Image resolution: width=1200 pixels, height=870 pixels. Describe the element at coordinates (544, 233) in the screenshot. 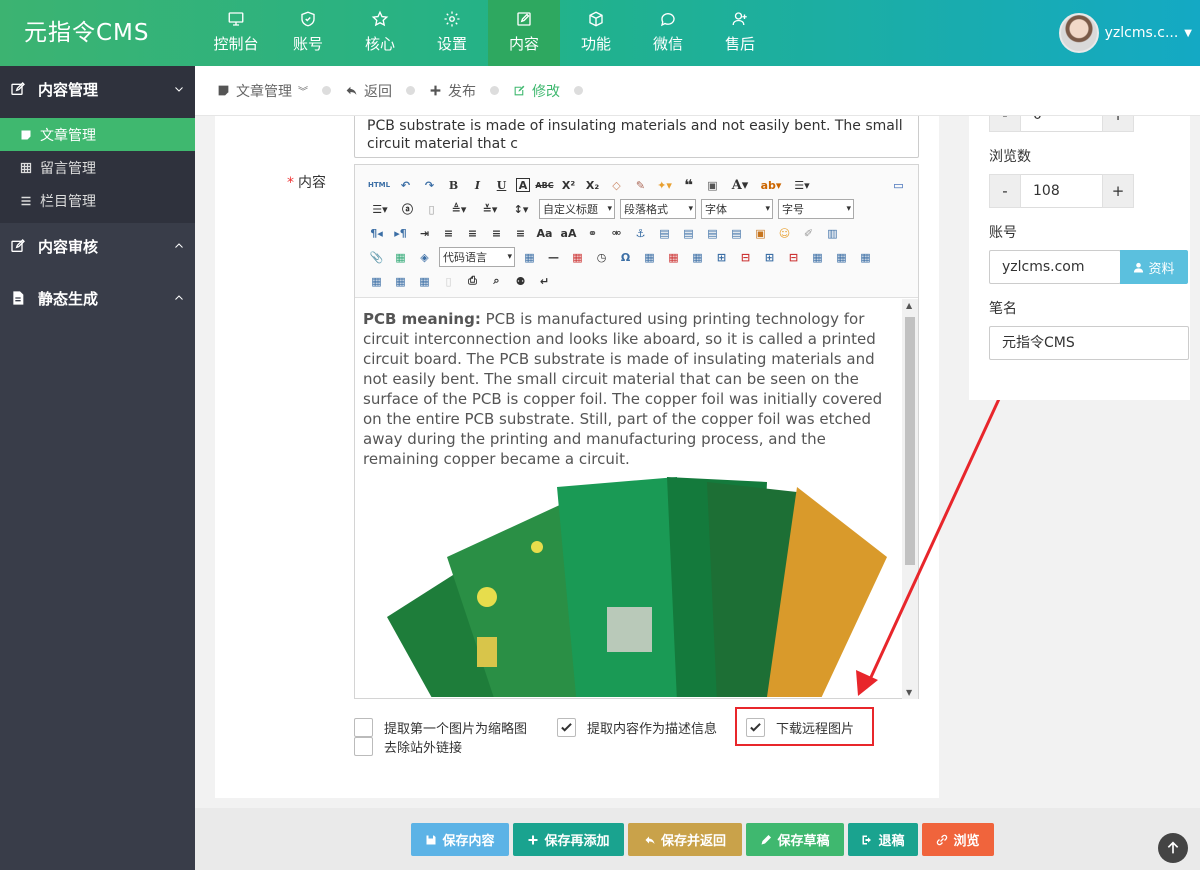

I see `uppercase-icon: Aa` at that location.